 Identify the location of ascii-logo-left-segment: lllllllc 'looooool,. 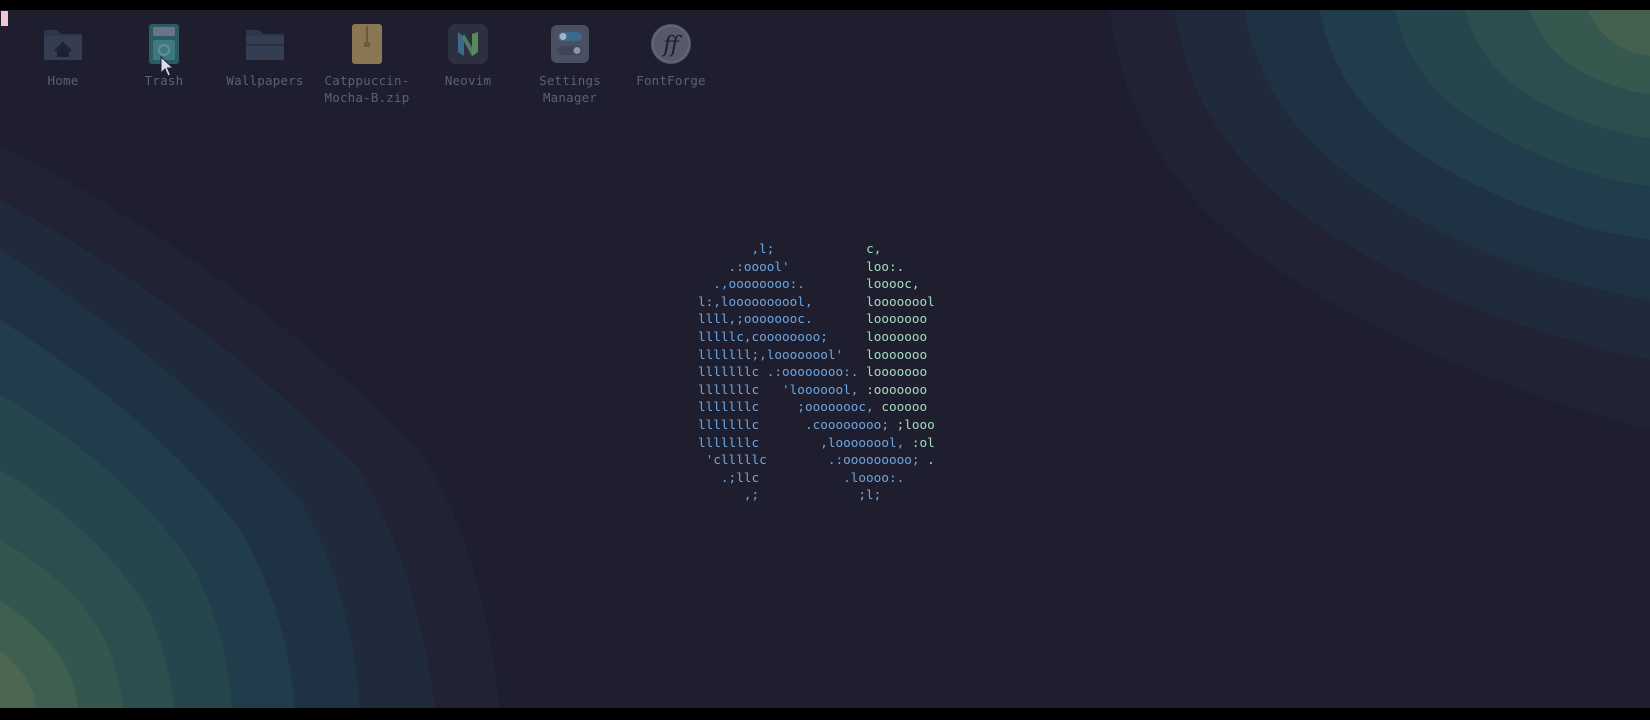
(778, 389).